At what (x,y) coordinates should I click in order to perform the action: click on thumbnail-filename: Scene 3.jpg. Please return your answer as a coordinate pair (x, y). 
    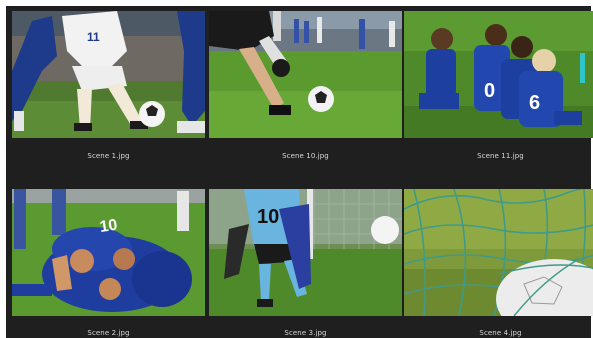
    Looking at the image, I should click on (305, 333).